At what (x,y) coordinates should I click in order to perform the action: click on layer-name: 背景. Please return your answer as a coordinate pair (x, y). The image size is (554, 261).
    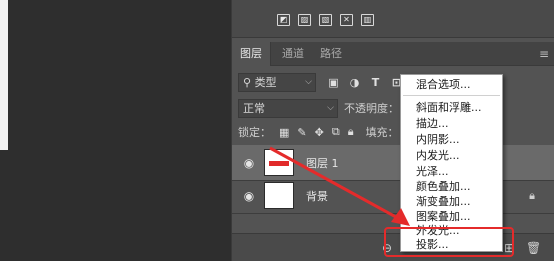
    Looking at the image, I should click on (317, 196).